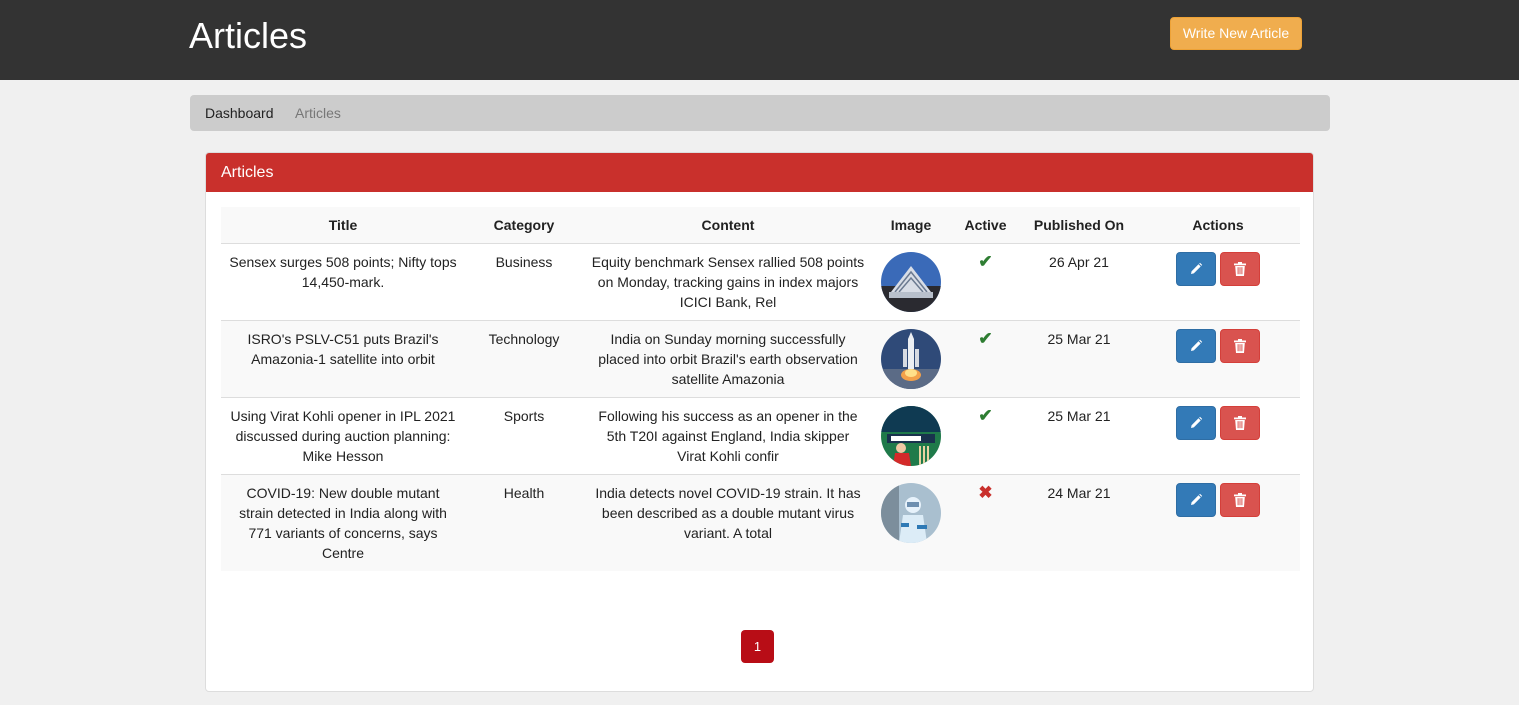  Describe the element at coordinates (318, 113) in the screenshot. I see `breadcrumb-current: Articles` at that location.